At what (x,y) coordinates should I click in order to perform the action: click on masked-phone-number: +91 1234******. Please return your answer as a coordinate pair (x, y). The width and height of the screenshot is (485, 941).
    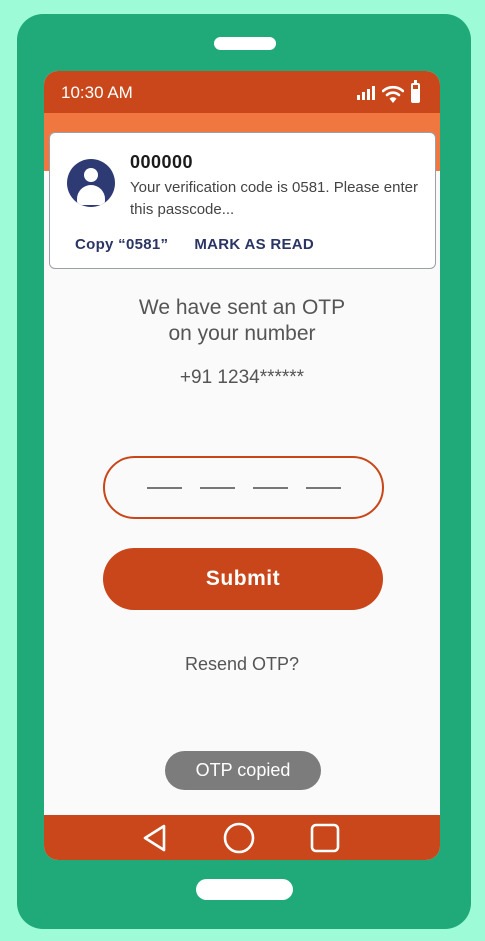
    Looking at the image, I should click on (242, 377).